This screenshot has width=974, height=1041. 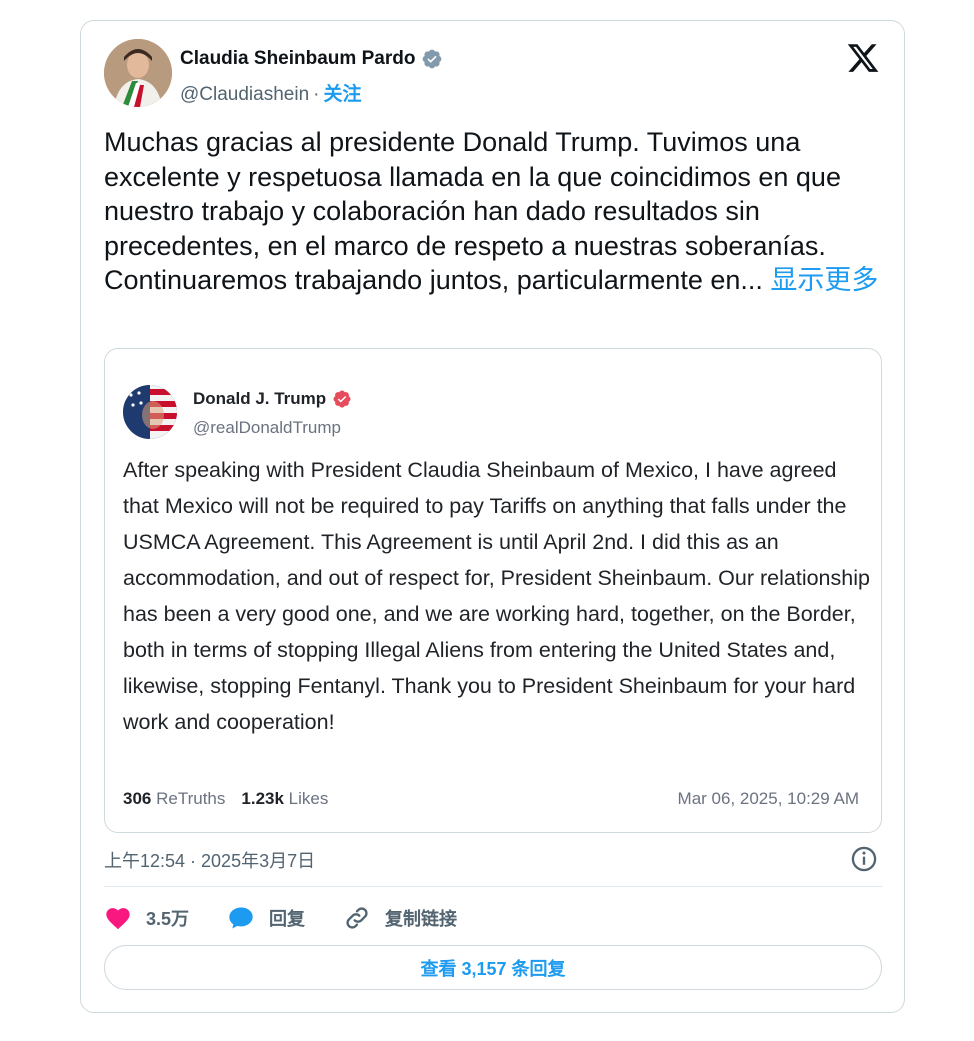 I want to click on quoted-post-stats: 306 ReTruths 1.23k Likes, so click(x=225, y=799).